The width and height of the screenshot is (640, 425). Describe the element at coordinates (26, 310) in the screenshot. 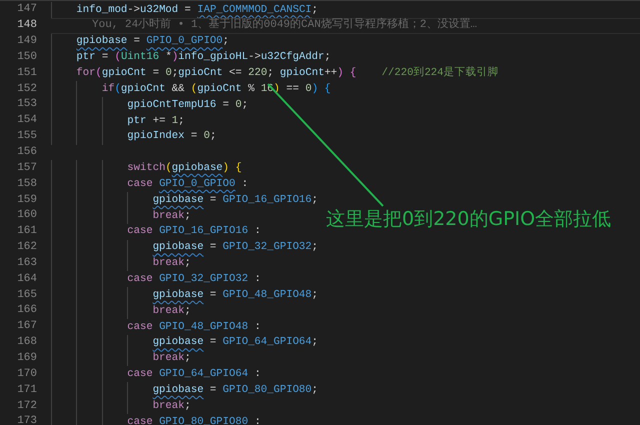

I see `line-number: 166` at that location.